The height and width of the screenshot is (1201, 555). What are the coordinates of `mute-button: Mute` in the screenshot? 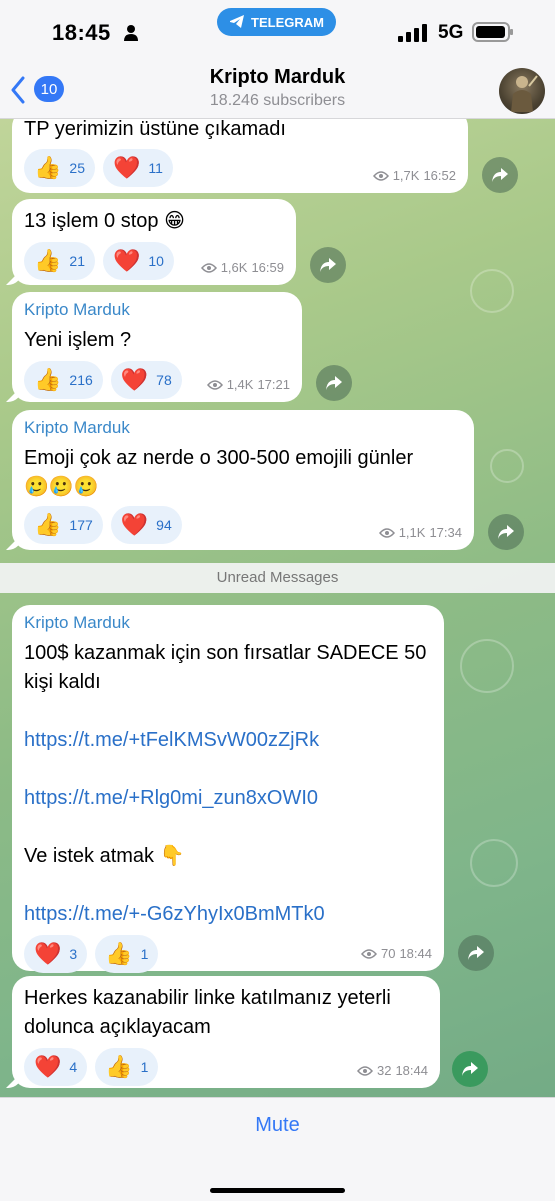 It's located at (277, 1125).